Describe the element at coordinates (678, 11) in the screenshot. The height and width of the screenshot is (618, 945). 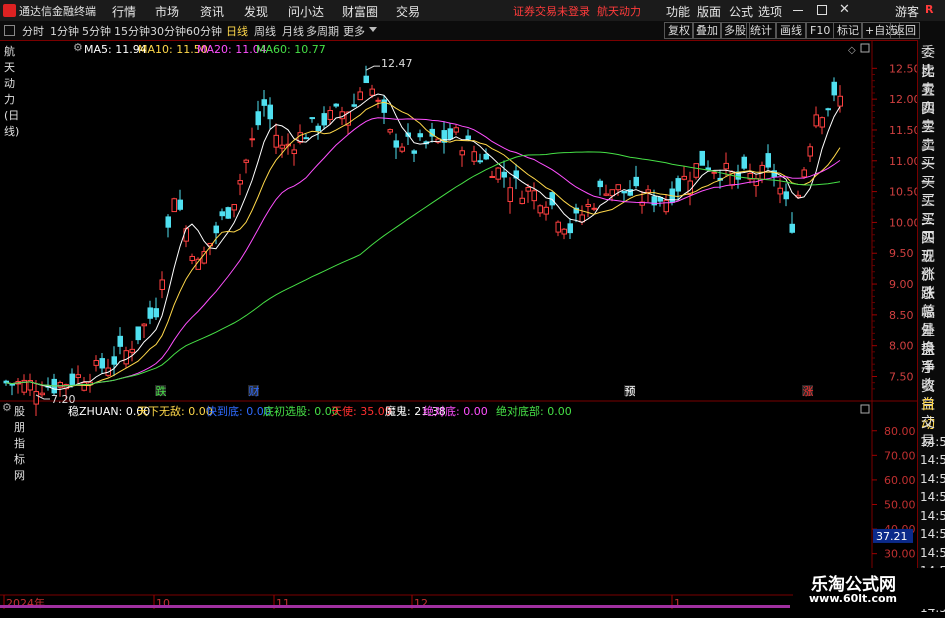
I see `window-menu-0: 功能` at that location.